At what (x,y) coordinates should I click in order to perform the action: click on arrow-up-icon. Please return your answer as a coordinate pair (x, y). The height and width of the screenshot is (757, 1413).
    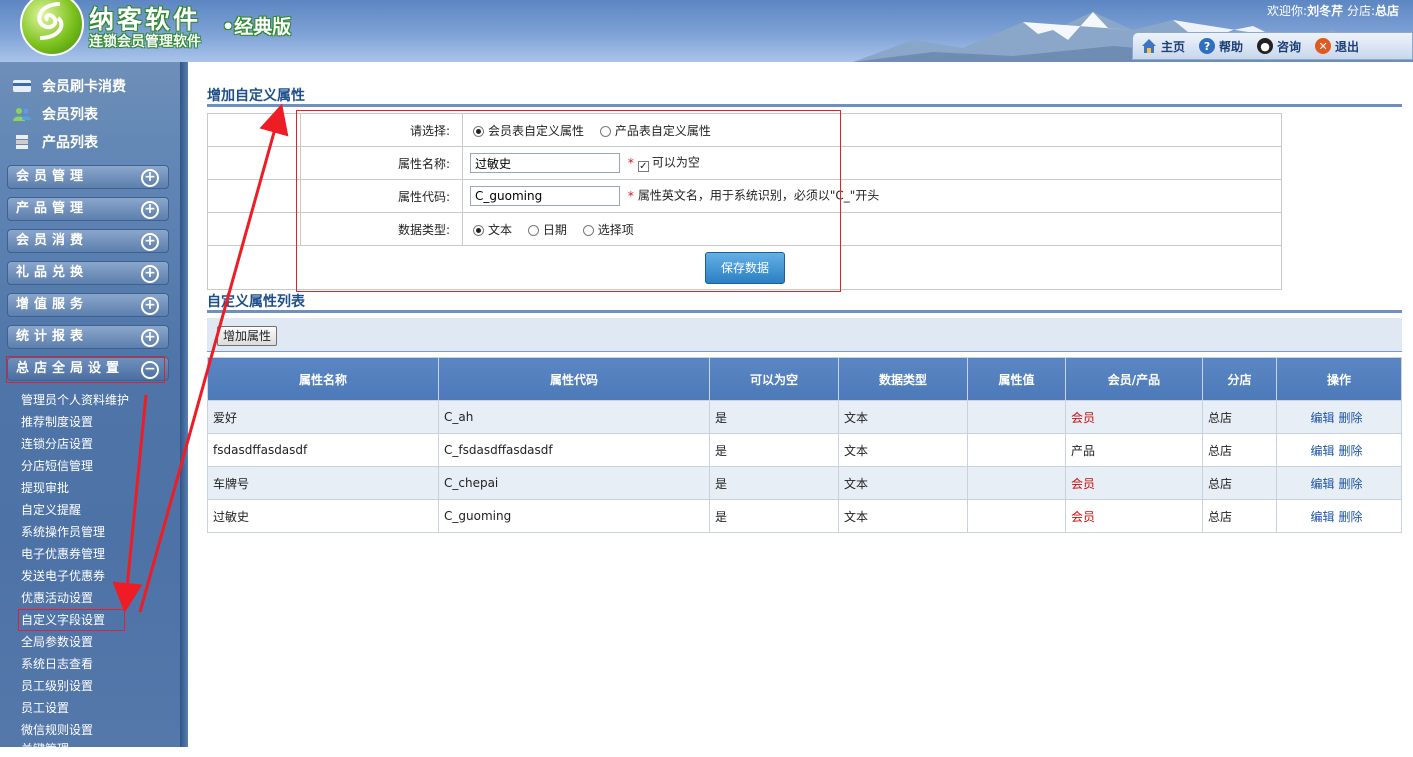
    Looking at the image, I should click on (213, 358).